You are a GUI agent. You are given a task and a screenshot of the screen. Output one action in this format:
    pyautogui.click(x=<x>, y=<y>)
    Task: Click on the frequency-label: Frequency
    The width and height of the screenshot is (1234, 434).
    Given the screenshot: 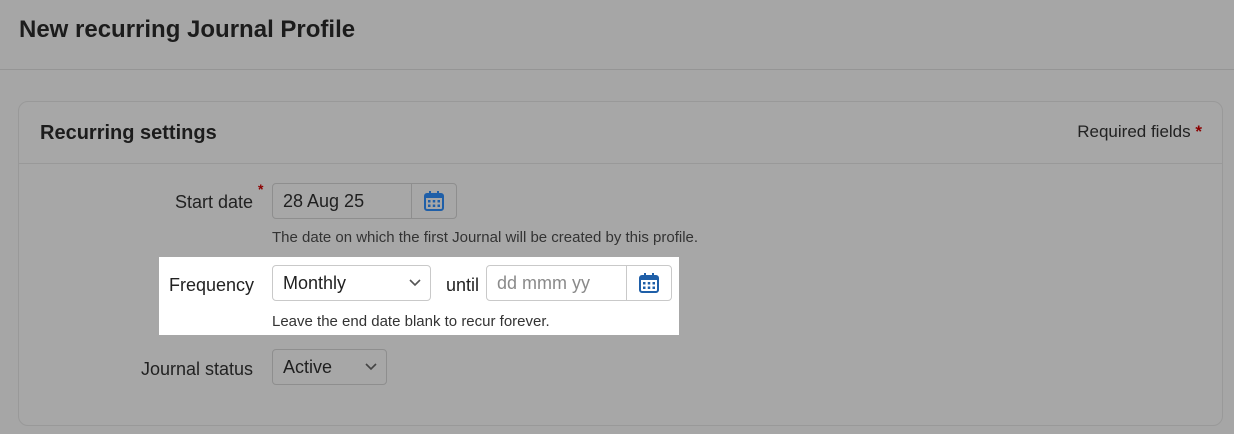 What is the action you would take?
    pyautogui.click(x=212, y=285)
    